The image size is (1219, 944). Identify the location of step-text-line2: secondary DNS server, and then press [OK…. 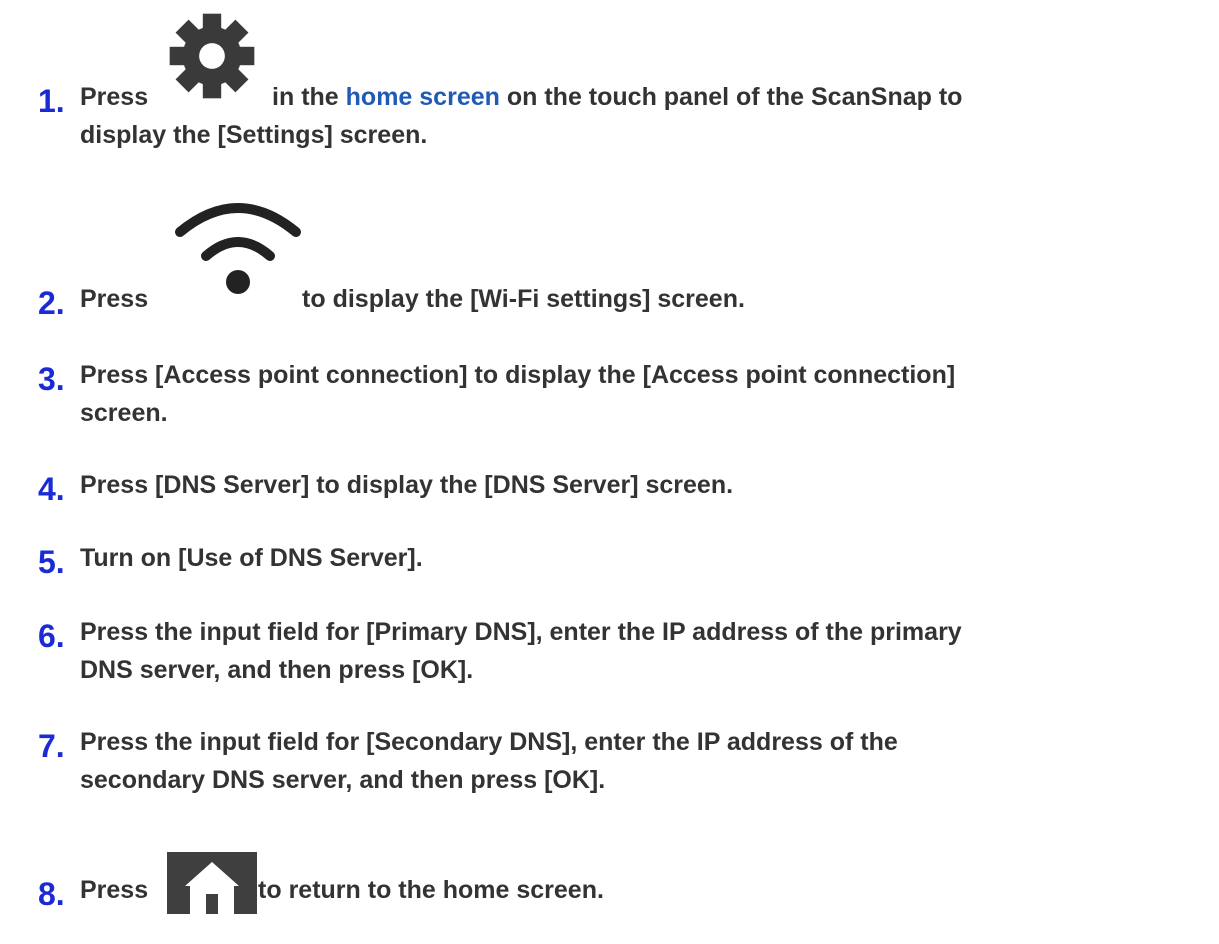
(343, 780).